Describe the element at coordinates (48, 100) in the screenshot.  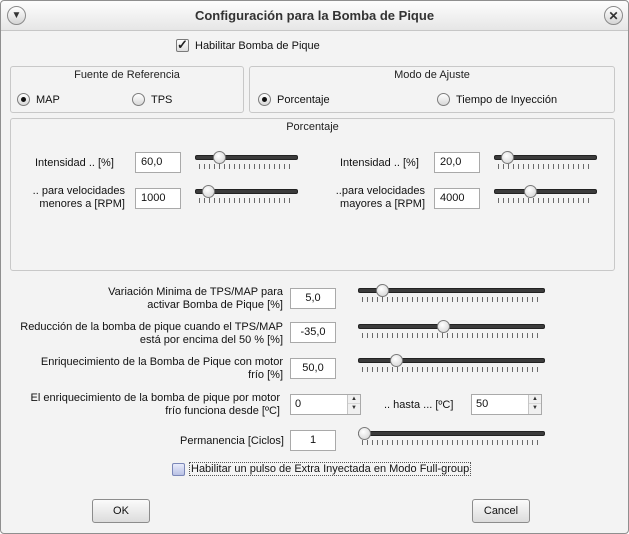
I see `radio-map-label: MAP` at that location.